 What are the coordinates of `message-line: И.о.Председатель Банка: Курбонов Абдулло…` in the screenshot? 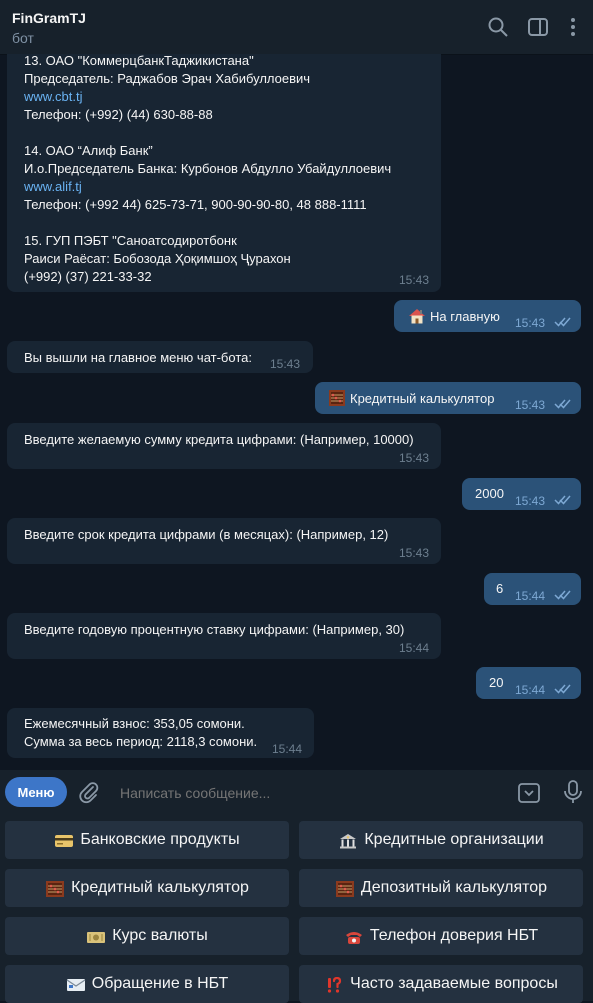 It's located at (208, 168).